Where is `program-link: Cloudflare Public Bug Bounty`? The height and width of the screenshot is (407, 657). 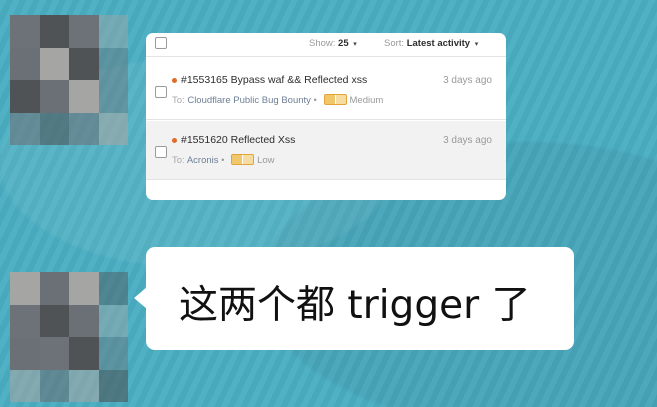
program-link: Cloudflare Public Bug Bounty is located at coordinates (249, 100).